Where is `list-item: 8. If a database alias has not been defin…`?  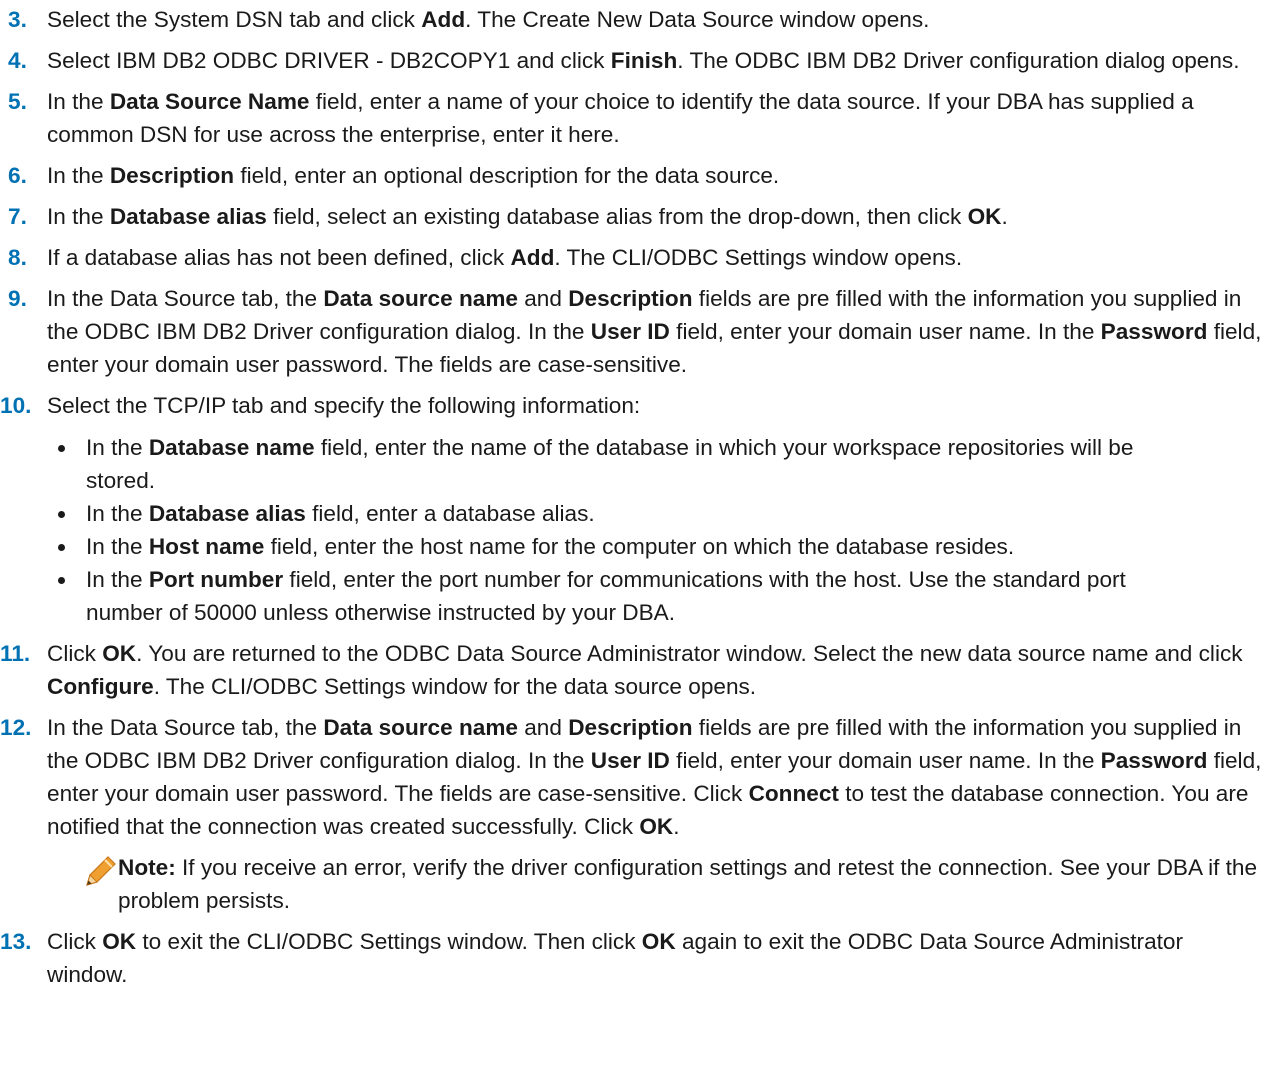 list-item: 8. If a database alias has not been defin… is located at coordinates (637, 257).